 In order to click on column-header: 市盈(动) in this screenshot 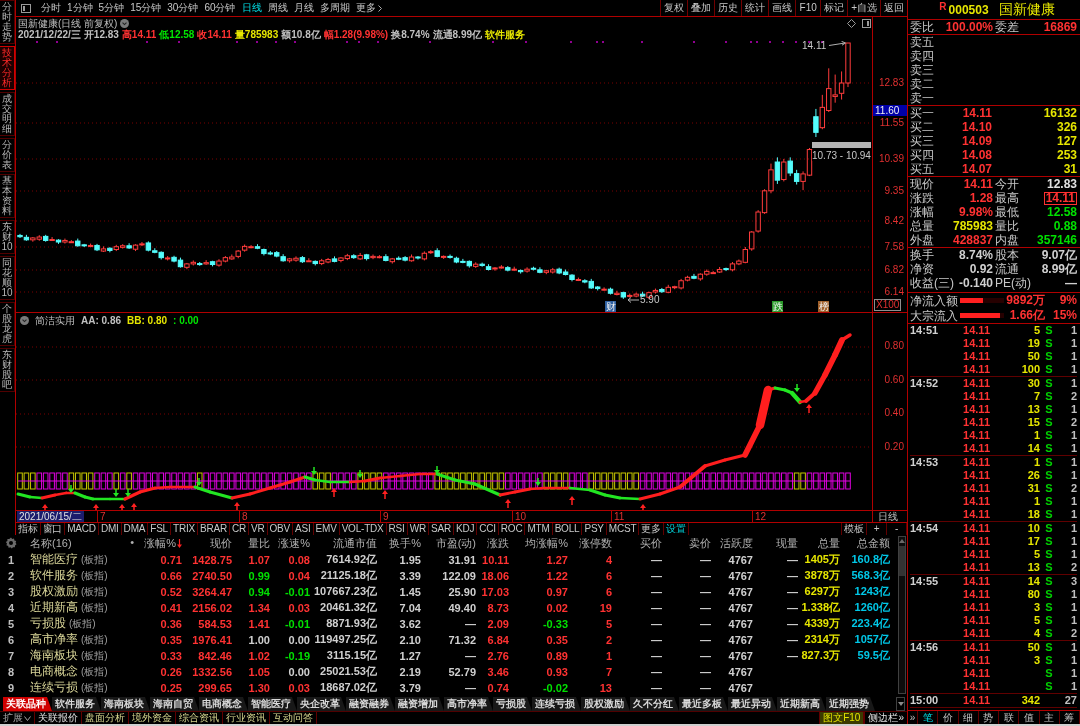, I will do `click(455, 543)`.